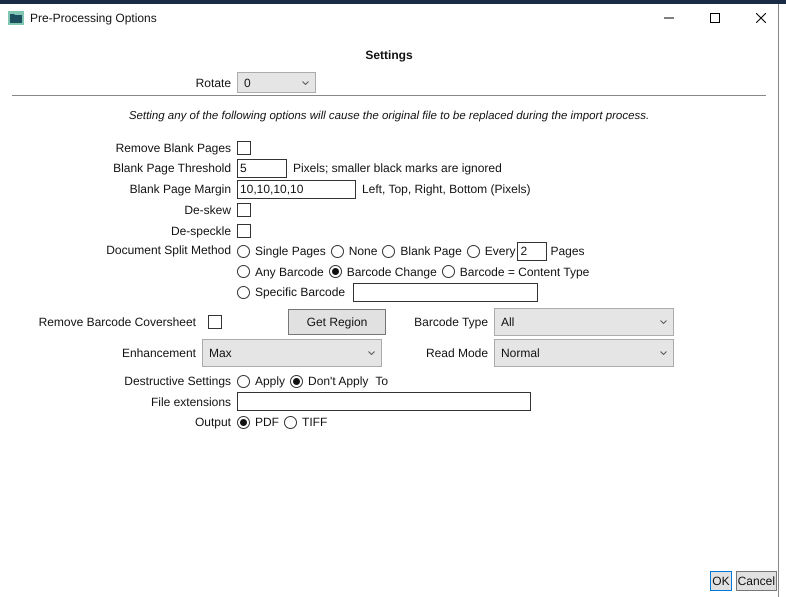 The image size is (786, 597). I want to click on hint-text: Pixels; smaller black marks are ignored, so click(397, 169).